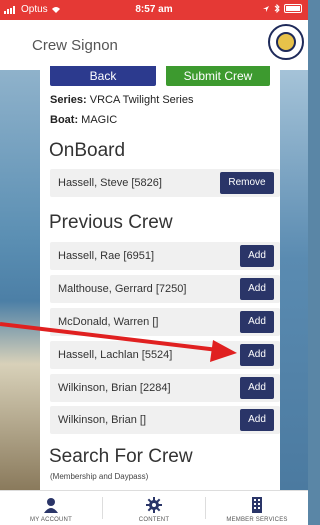  What do you see at coordinates (108, 322) in the screenshot?
I see `crew-name: McDonald, Warren []` at bounding box center [108, 322].